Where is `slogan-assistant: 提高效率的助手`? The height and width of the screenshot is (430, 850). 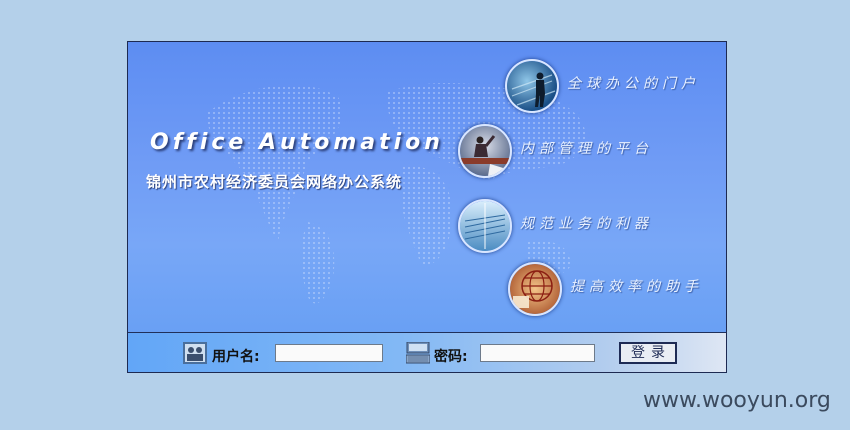
slogan-assistant: 提高效率的助手 is located at coordinates (636, 287).